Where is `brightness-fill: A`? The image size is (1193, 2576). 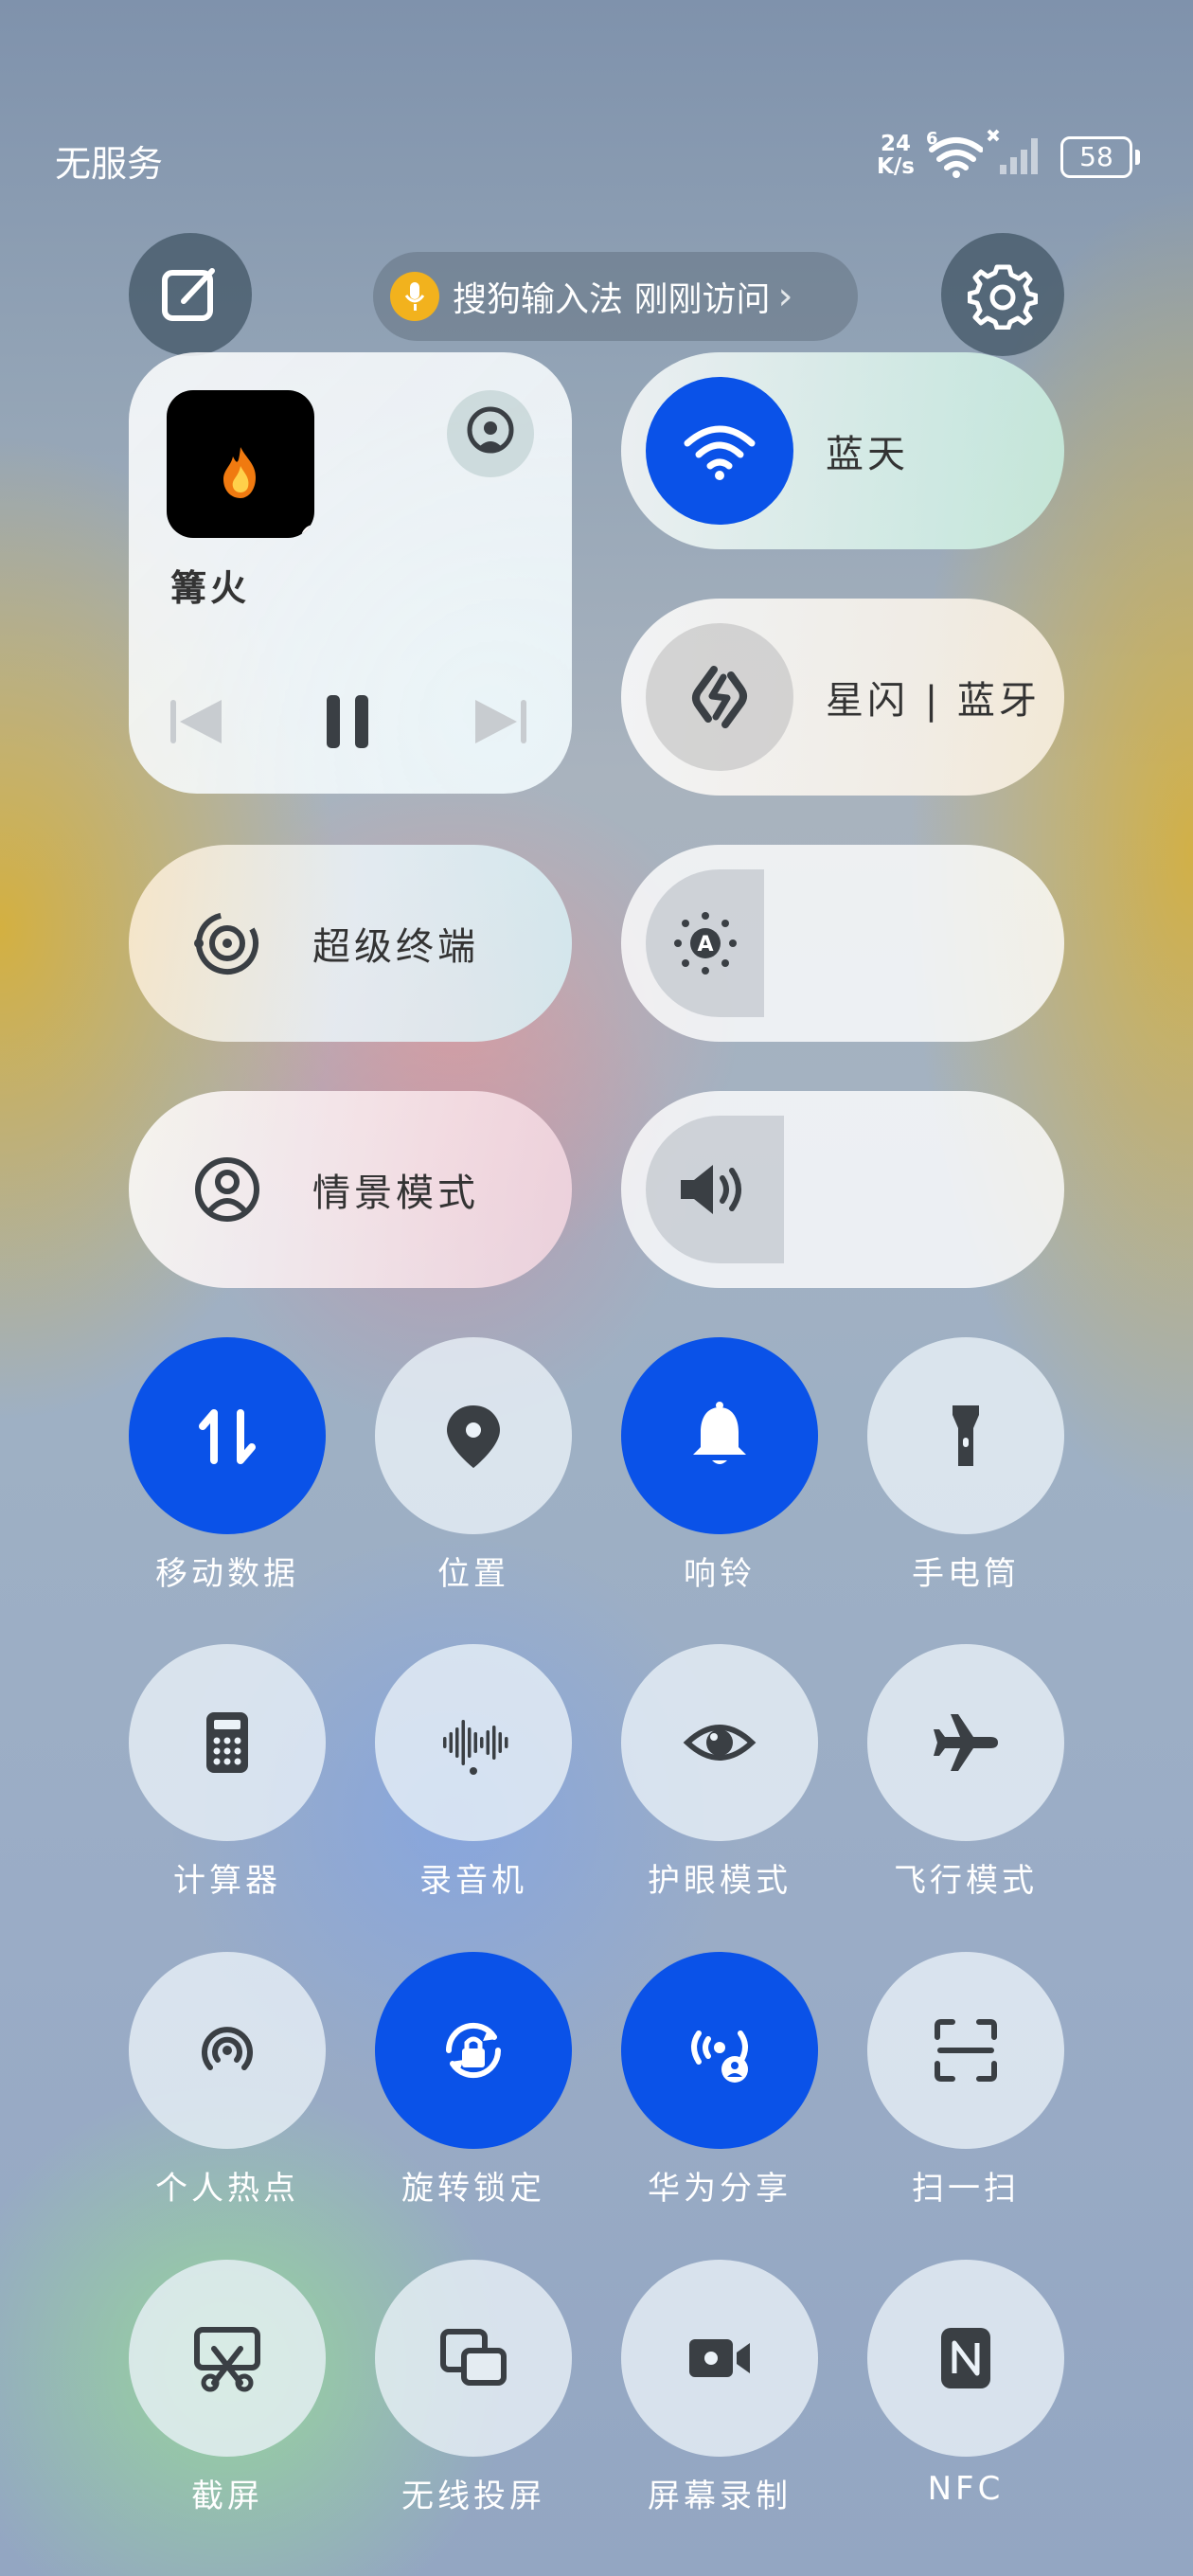 brightness-fill: A is located at coordinates (705, 943).